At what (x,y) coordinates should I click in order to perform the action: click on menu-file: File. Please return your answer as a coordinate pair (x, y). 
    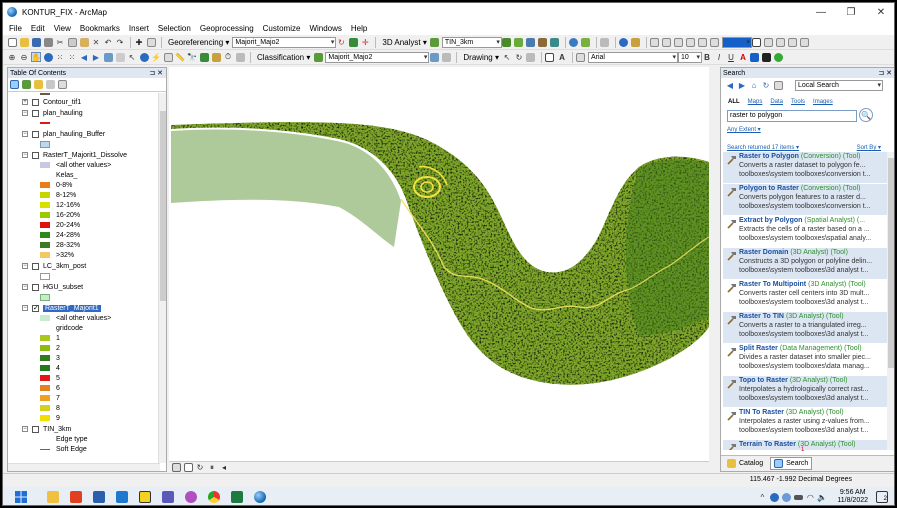
    Looking at the image, I should click on (15, 28).